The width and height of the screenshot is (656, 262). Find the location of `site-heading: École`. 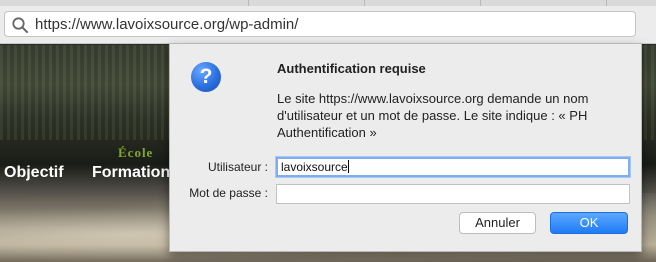

site-heading: École is located at coordinates (136, 152).